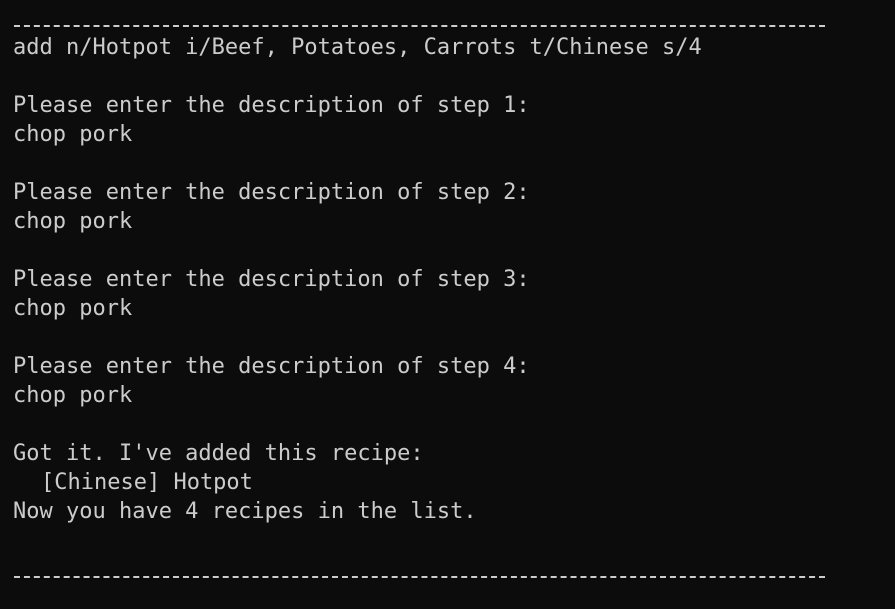 The height and width of the screenshot is (609, 895). Describe the element at coordinates (271, 192) in the screenshot. I see `step-2-prompt: Please enter the description of step 2:` at that location.